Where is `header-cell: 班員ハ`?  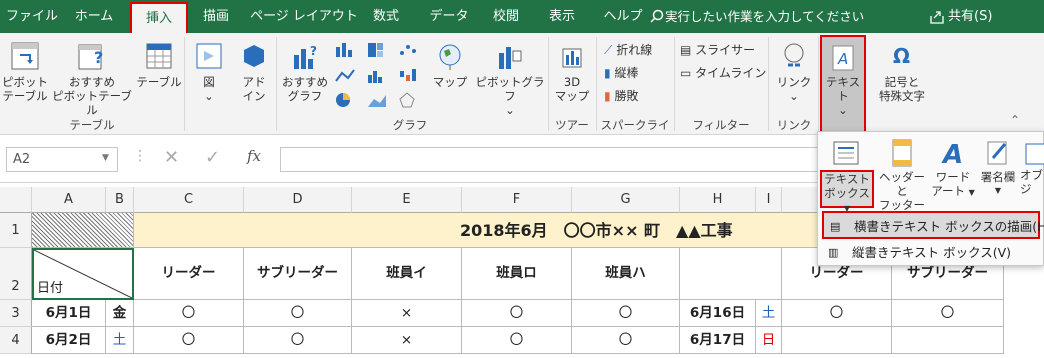 header-cell: 班員ハ is located at coordinates (626, 274).